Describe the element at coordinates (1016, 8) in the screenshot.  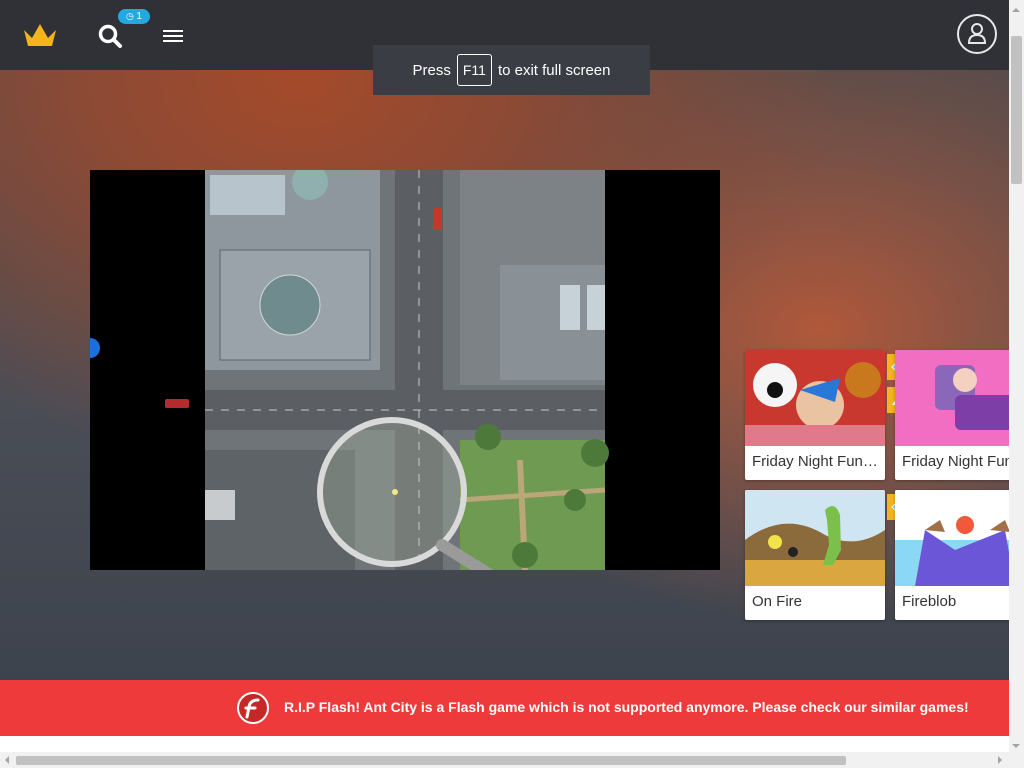
I see `scroll-up-arrow-icon` at that location.